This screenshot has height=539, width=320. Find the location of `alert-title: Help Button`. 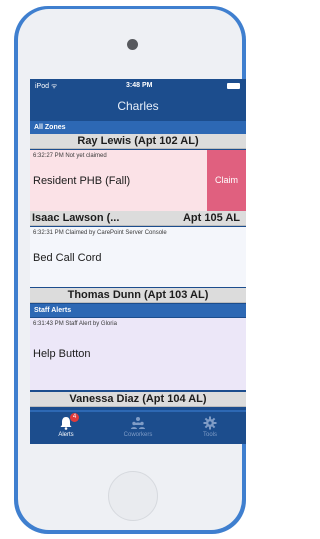

alert-title: Help Button is located at coordinates (62, 354).